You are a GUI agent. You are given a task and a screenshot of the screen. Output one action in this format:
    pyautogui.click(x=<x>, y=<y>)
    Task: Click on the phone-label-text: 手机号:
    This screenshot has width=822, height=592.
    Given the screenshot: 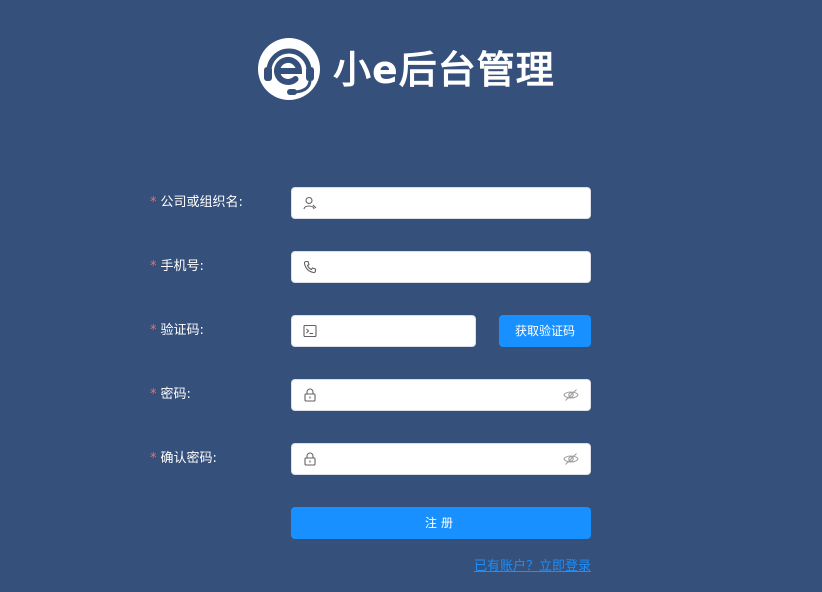 What is the action you would take?
    pyautogui.click(x=182, y=266)
    